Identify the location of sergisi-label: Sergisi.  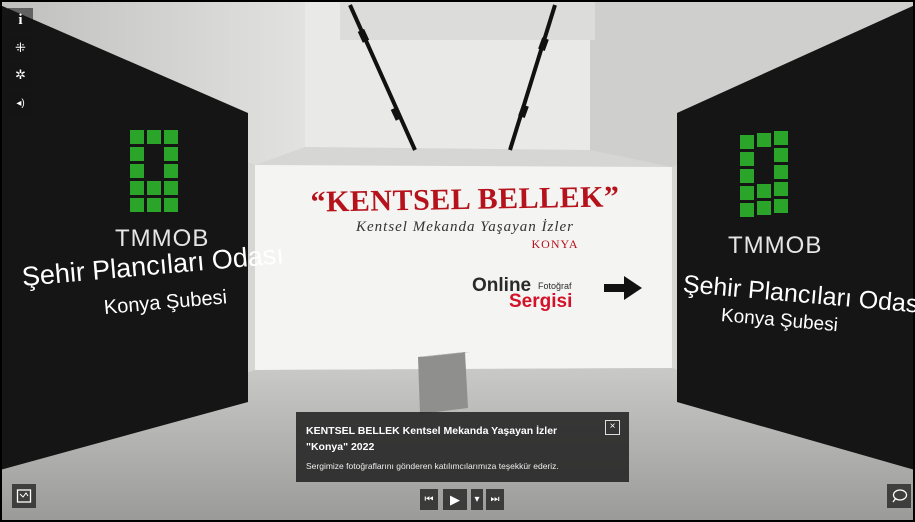
(541, 301).